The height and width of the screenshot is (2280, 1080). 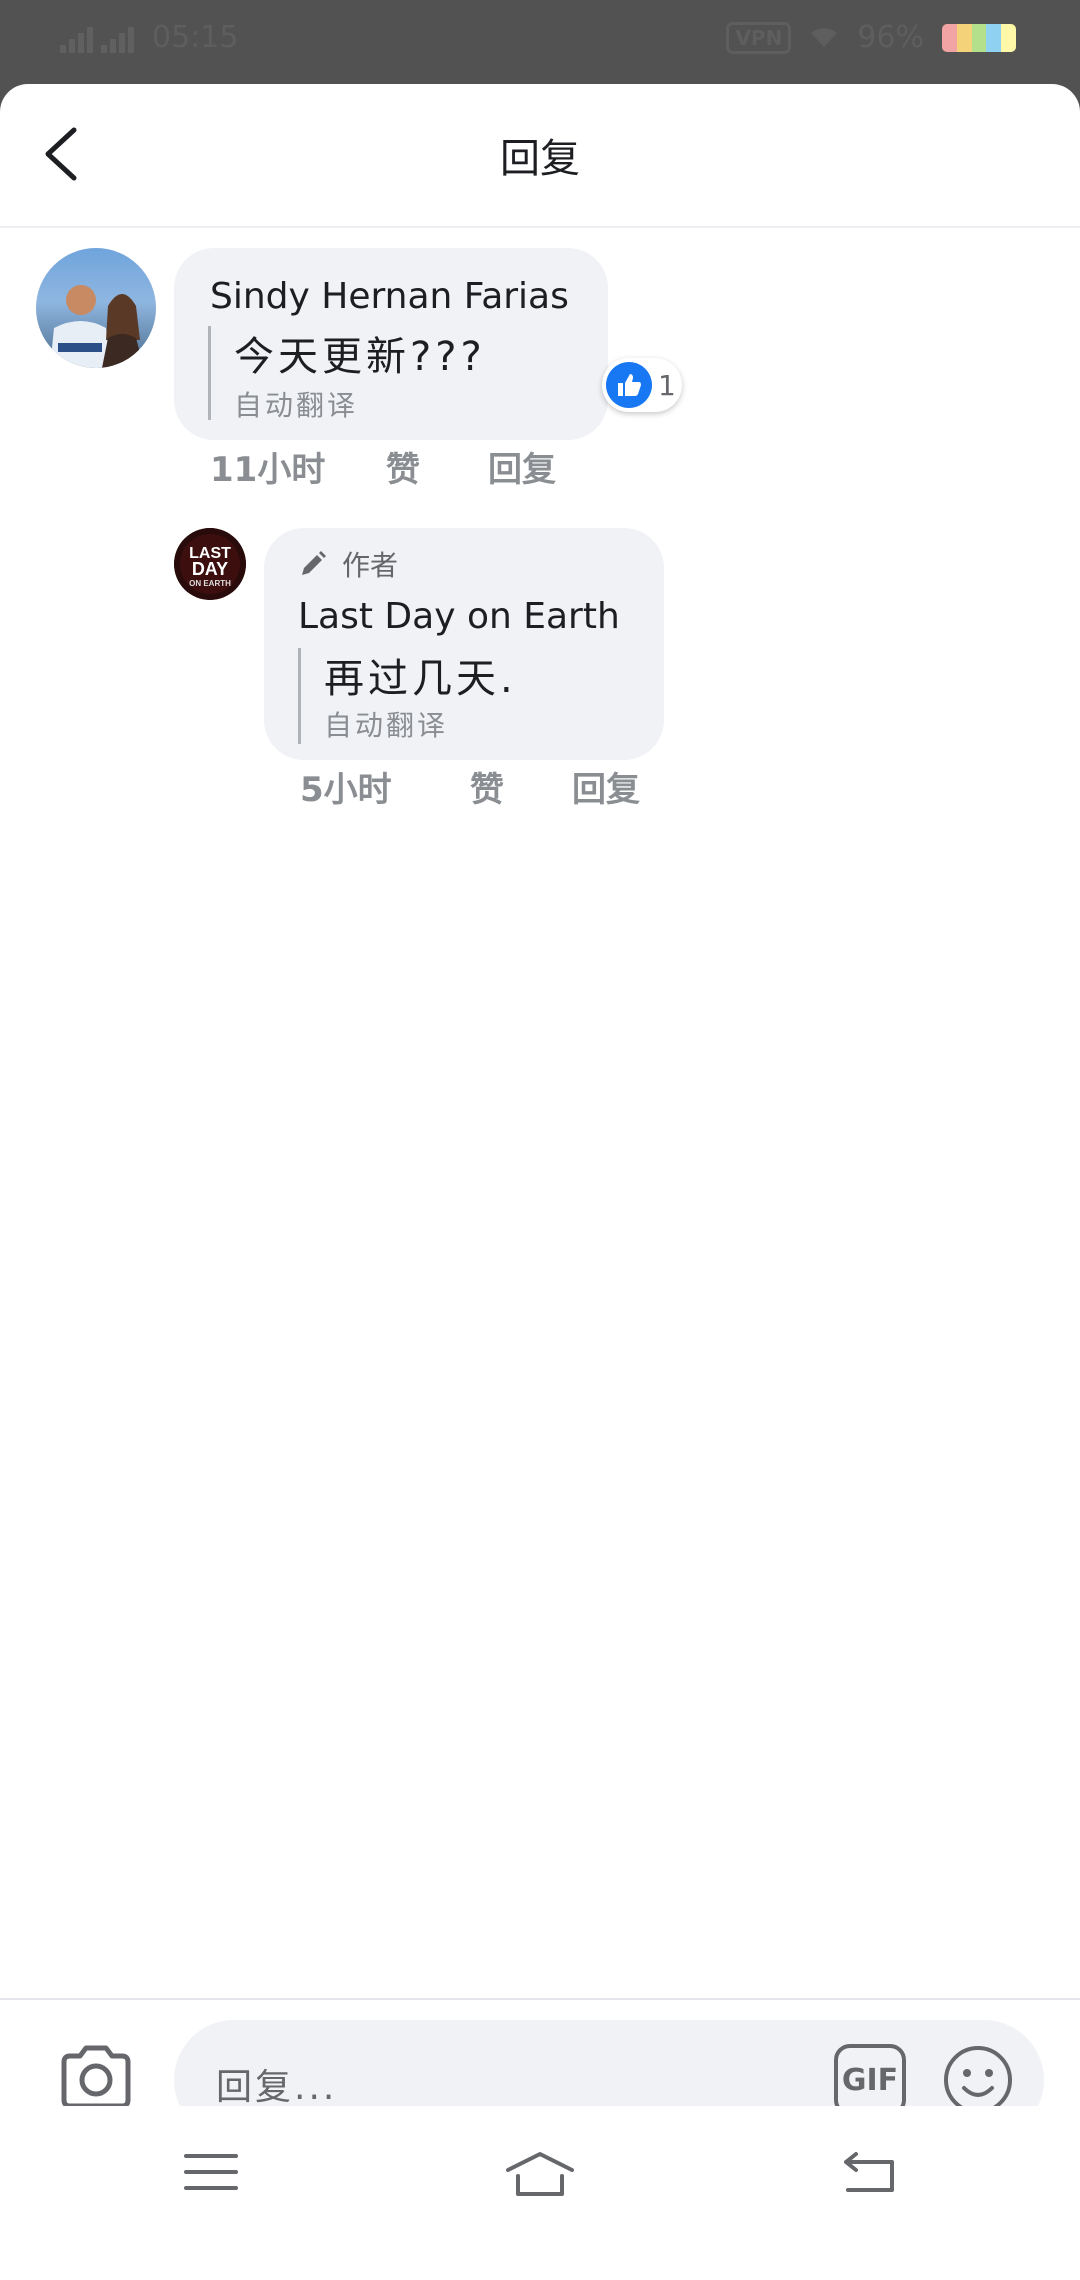 What do you see at coordinates (268, 470) in the screenshot?
I see `comment-time: 11小时` at bounding box center [268, 470].